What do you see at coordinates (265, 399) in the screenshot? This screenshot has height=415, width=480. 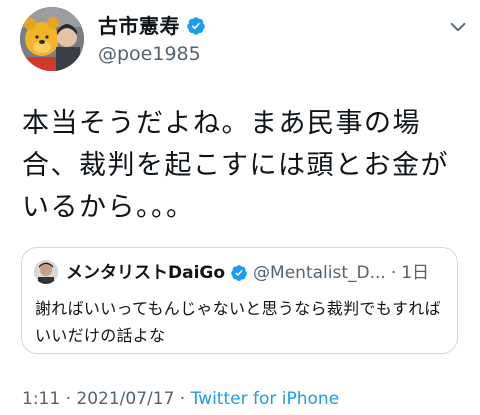 I see `tweet-source-link: Twitter for iPhone` at bounding box center [265, 399].